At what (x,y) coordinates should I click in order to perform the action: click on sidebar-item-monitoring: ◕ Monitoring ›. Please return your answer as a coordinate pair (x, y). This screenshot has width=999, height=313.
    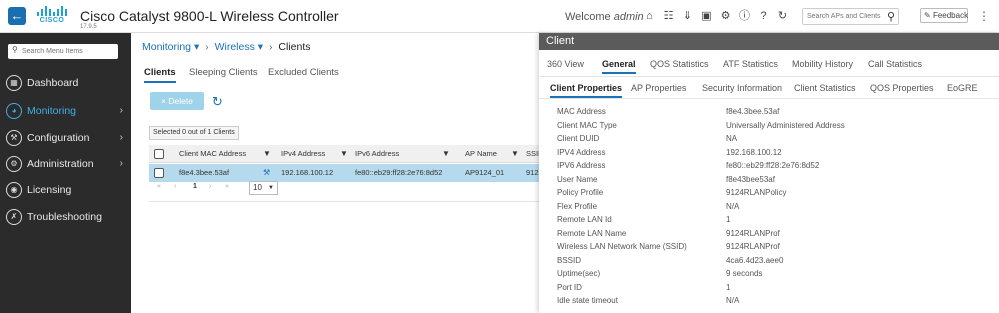
    Looking at the image, I should click on (65, 111).